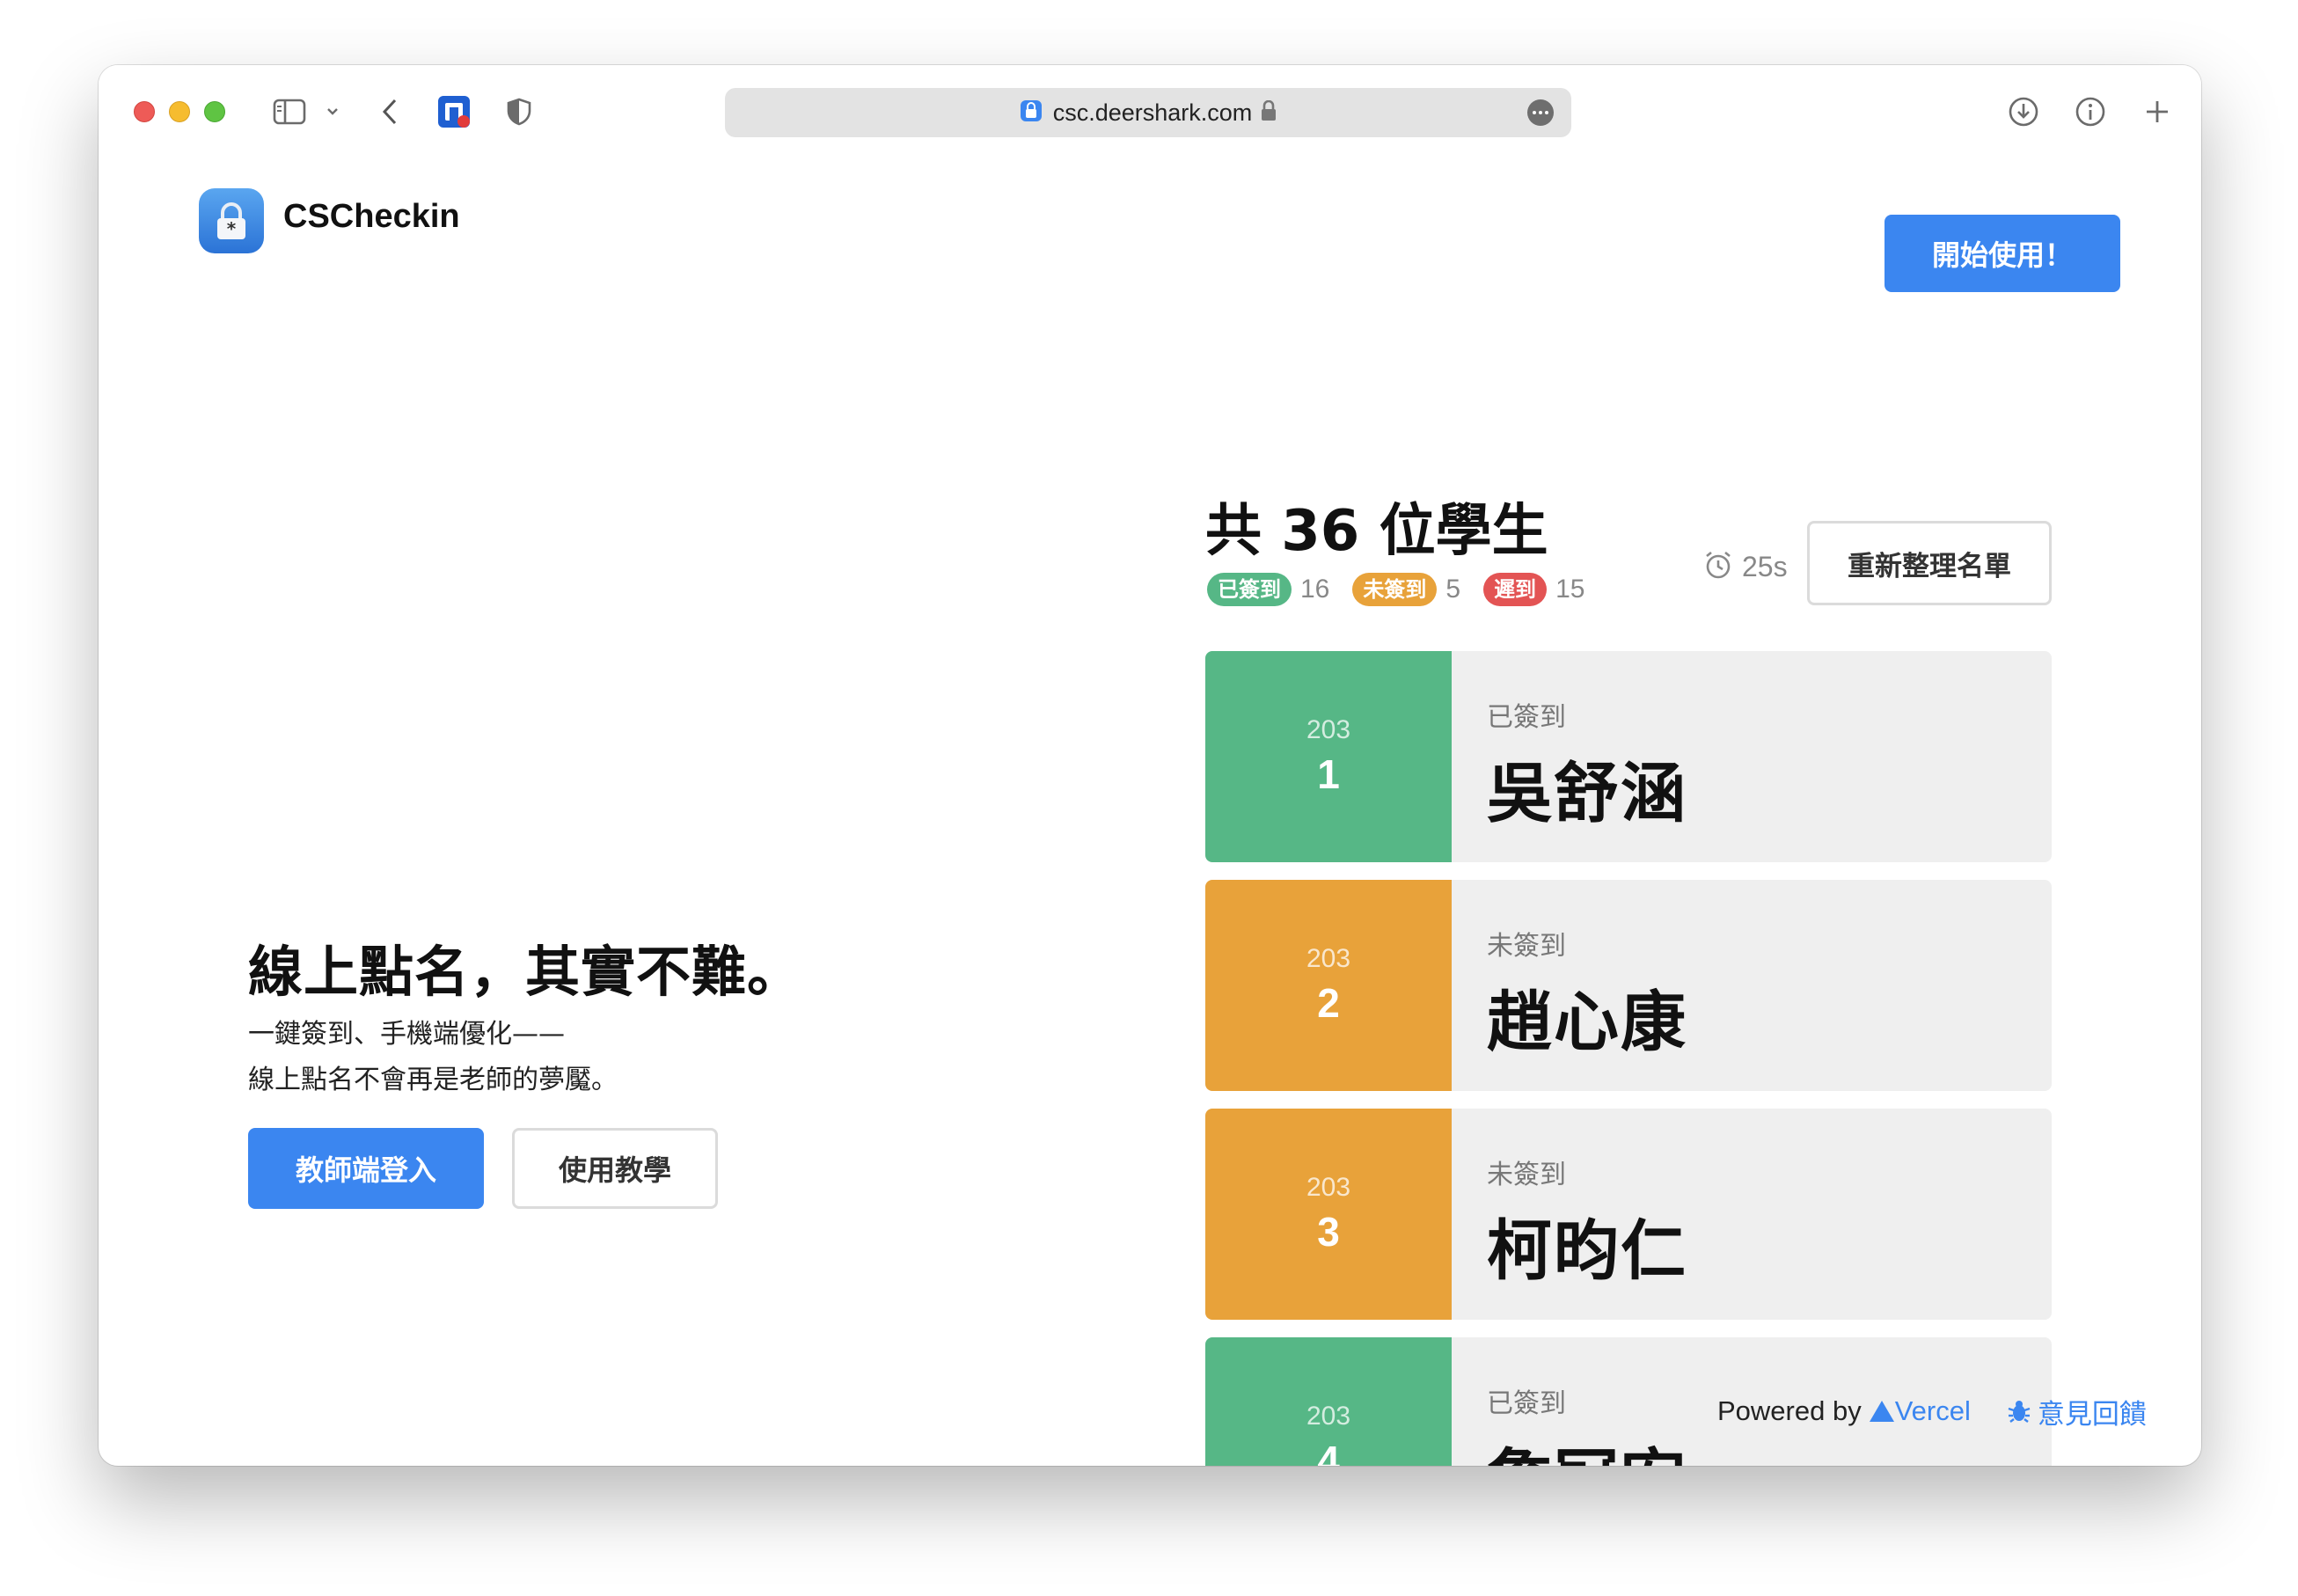  I want to click on vercel-triangle-icon, so click(1881, 1412).